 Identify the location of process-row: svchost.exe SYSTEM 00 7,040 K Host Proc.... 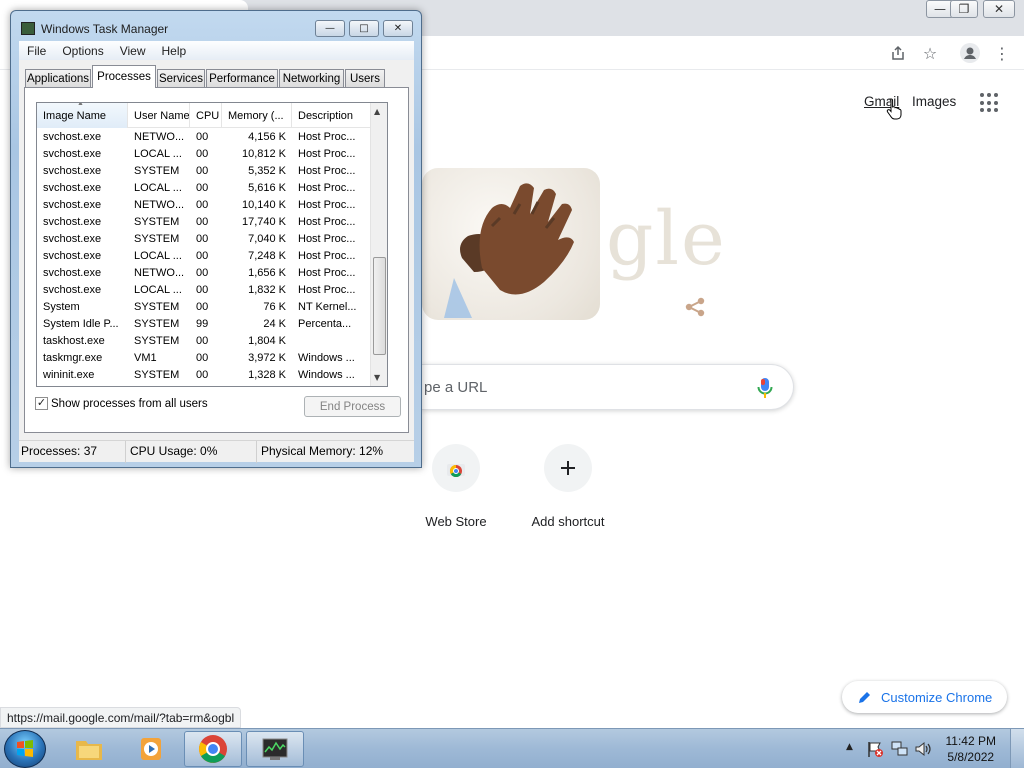
(204, 239).